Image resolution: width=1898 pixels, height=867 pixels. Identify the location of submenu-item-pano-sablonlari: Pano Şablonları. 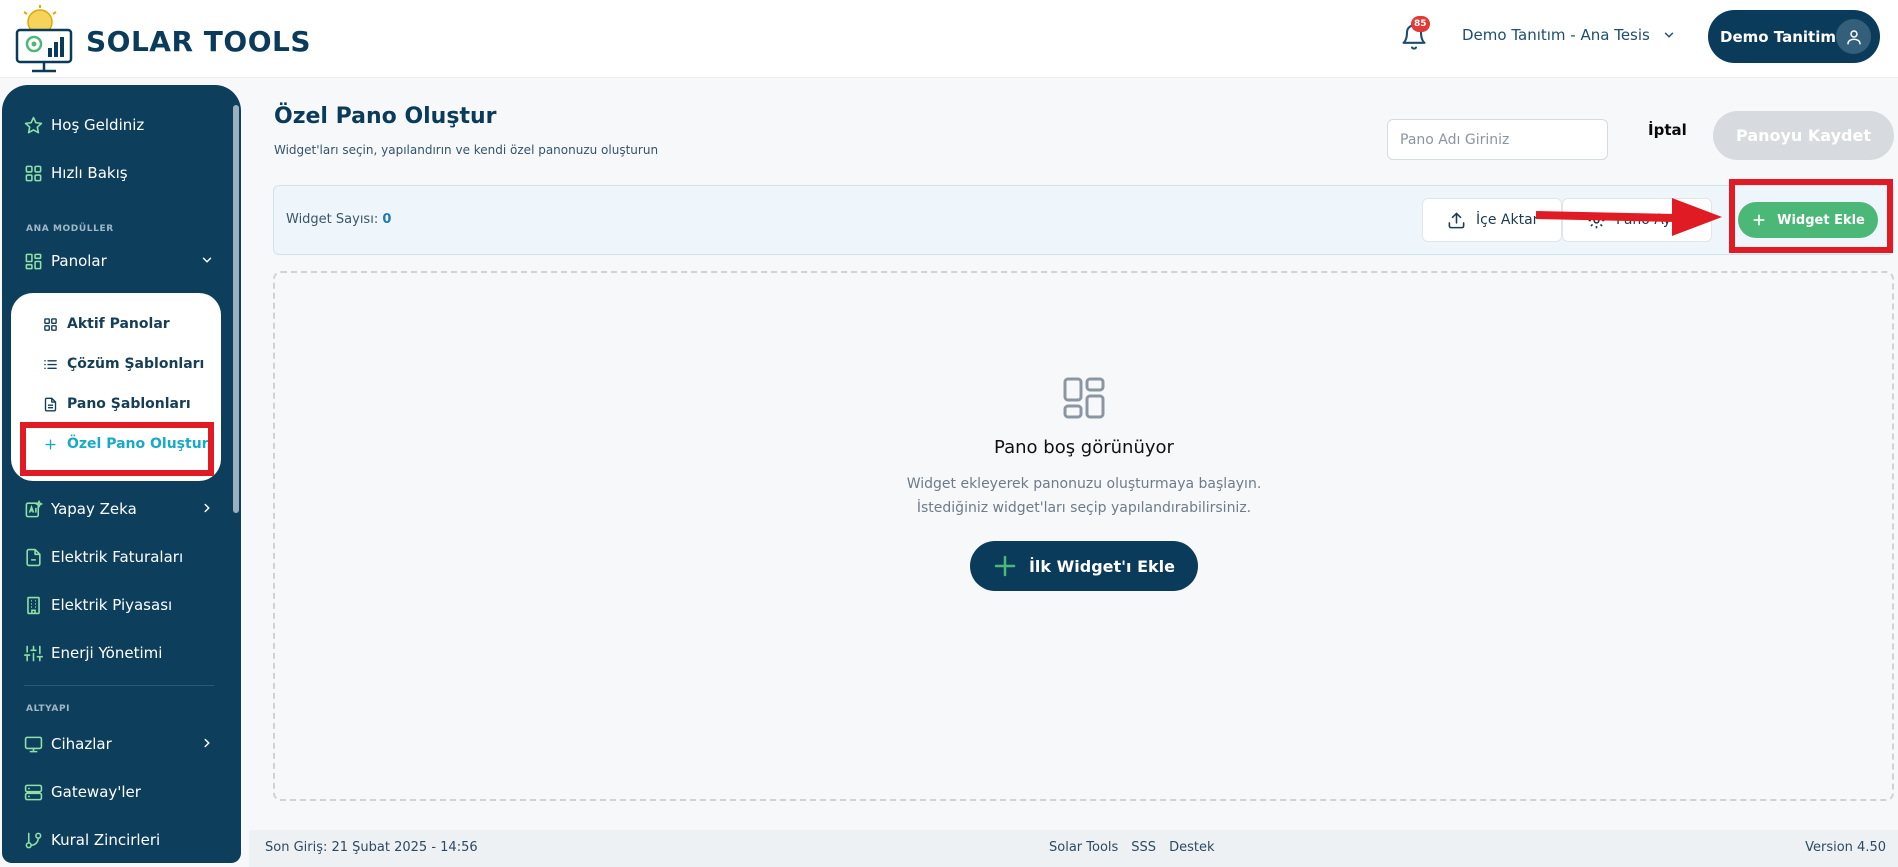
(117, 404).